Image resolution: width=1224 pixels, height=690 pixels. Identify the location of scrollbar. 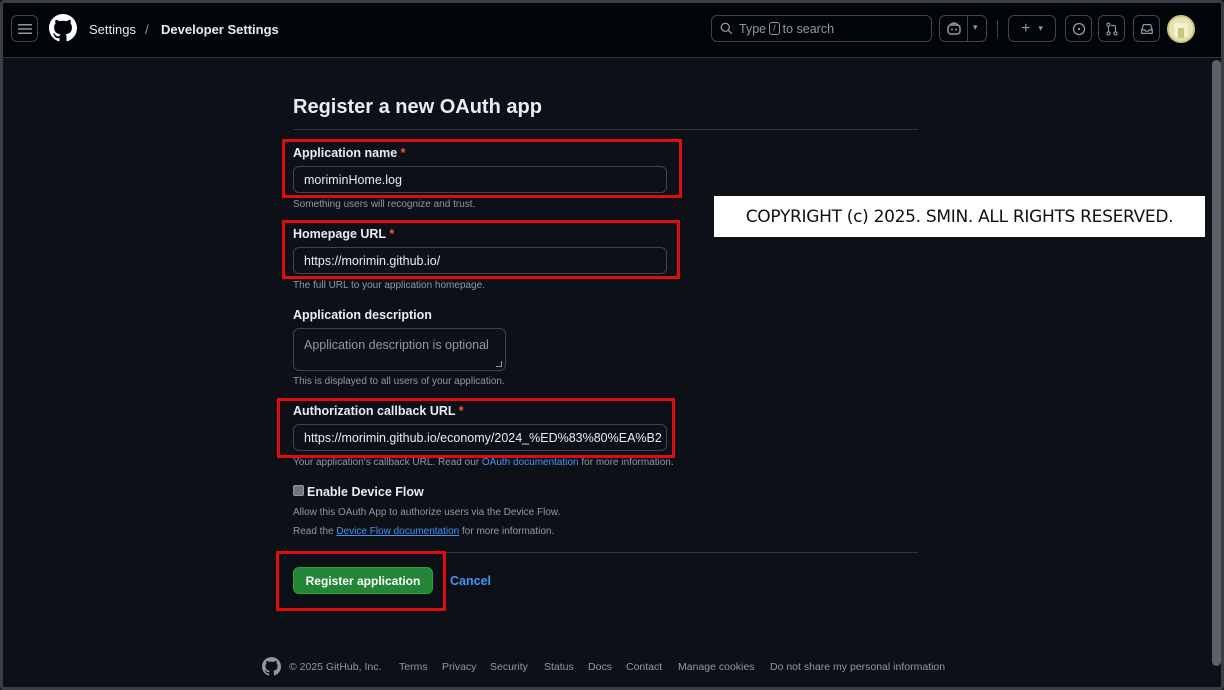
(1216, 363).